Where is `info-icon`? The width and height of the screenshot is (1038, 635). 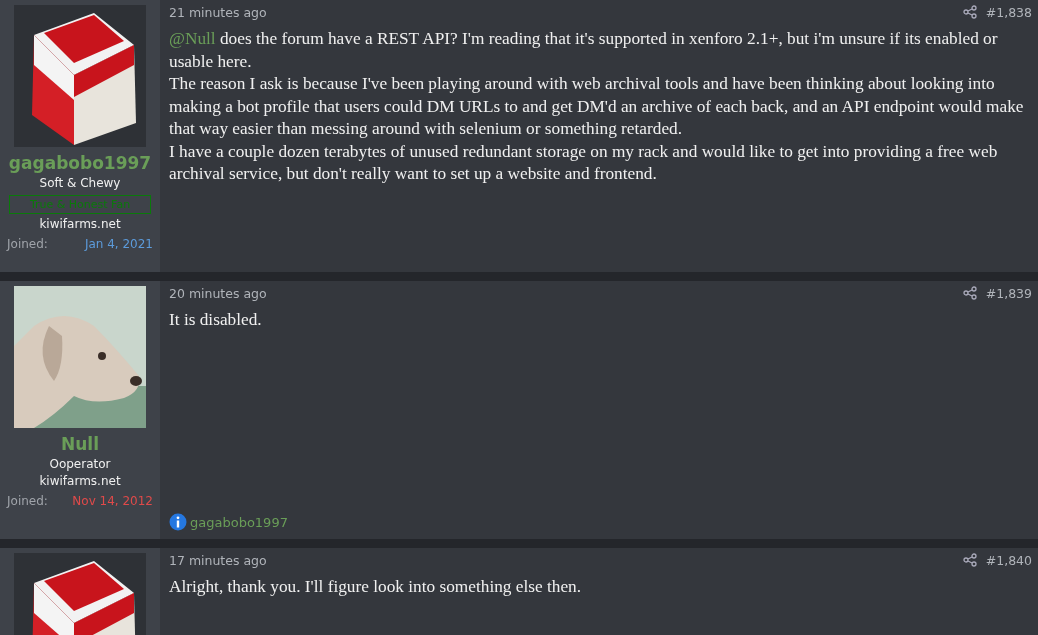 info-icon is located at coordinates (178, 522).